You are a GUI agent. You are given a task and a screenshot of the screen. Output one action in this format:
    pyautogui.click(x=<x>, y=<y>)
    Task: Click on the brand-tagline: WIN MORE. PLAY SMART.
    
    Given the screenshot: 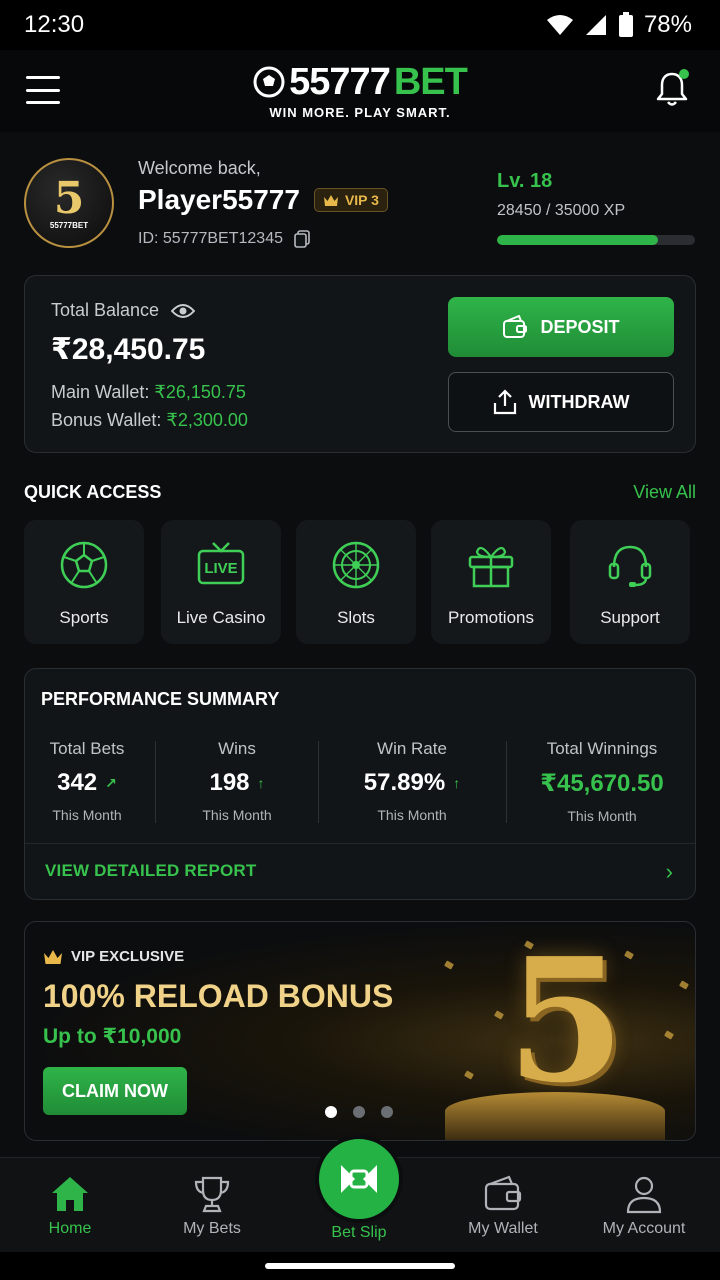 What is the action you would take?
    pyautogui.click(x=360, y=112)
    